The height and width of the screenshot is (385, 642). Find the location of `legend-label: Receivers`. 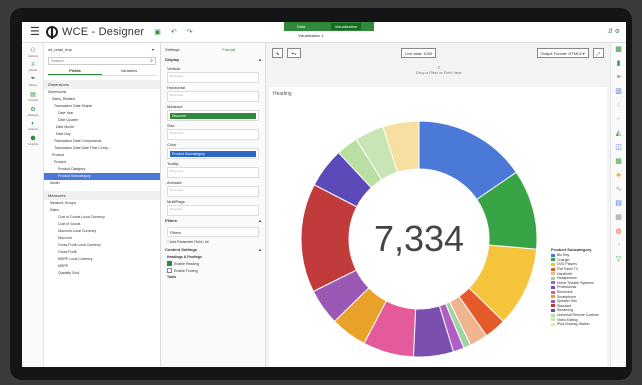

legend-label: Receivers is located at coordinates (565, 292).